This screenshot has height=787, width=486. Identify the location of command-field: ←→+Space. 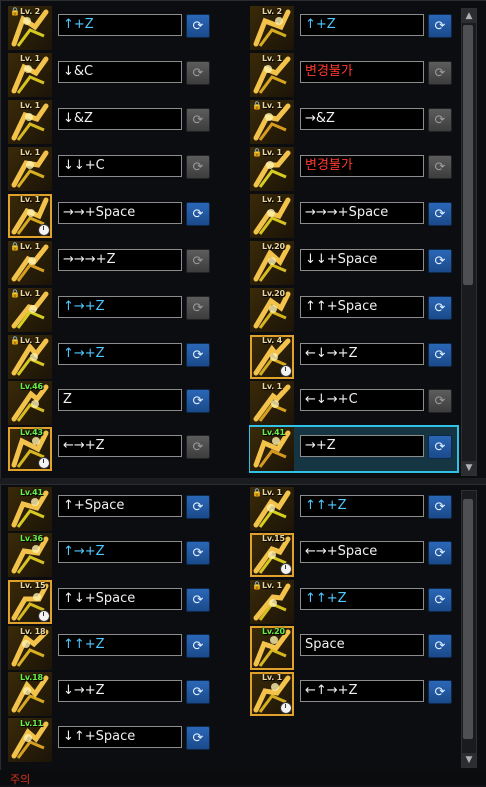
(362, 552).